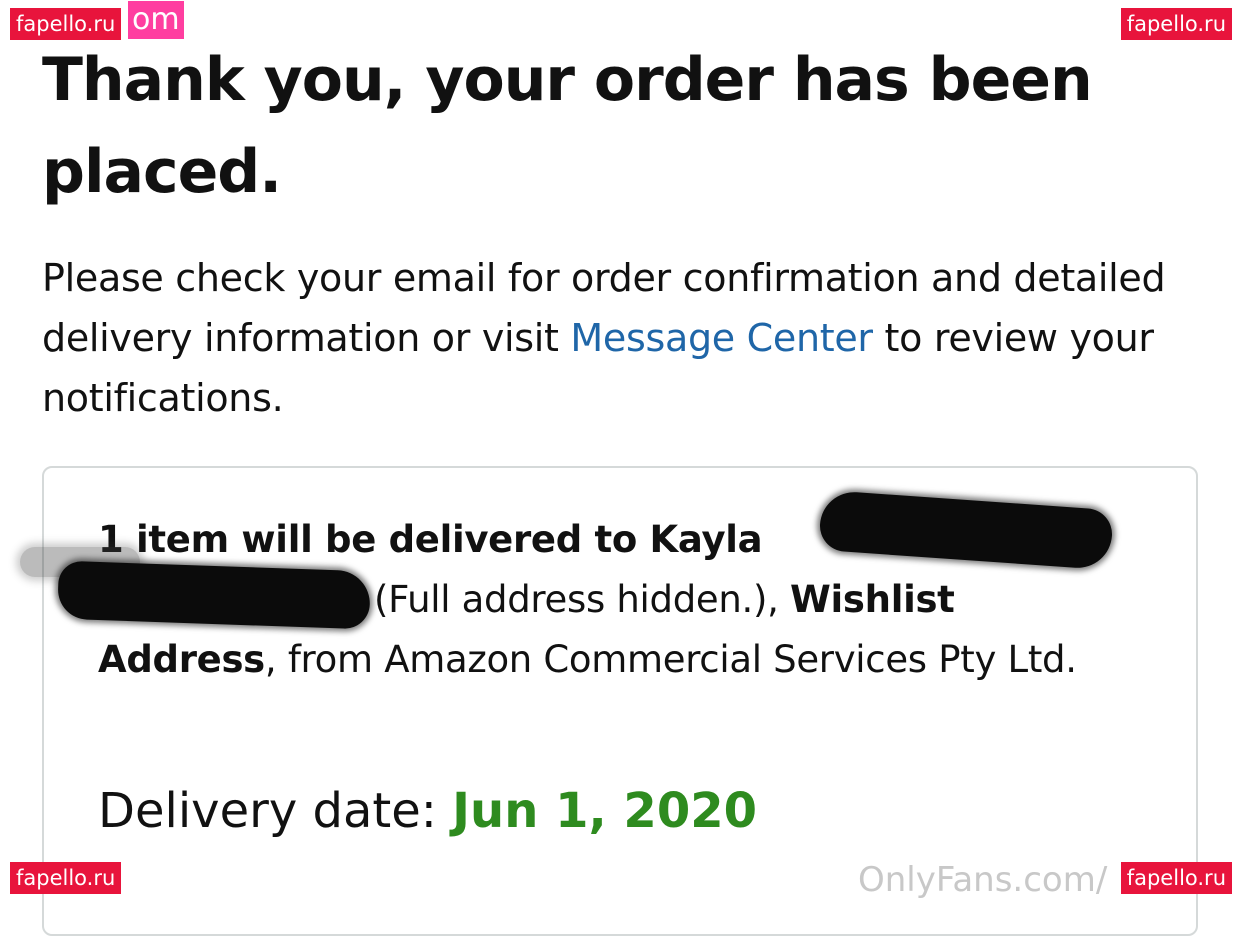 This screenshot has width=1242, height=936. I want to click on delivery-date-label: Delivery date:, so click(275, 811).